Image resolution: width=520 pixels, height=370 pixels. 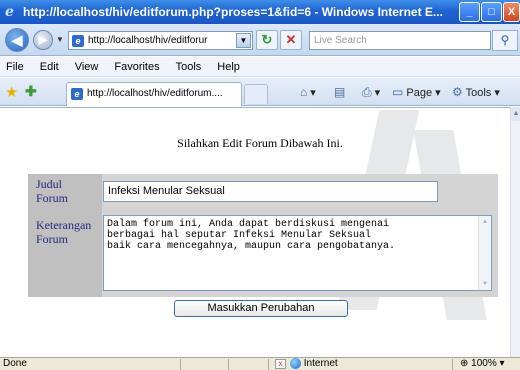 What do you see at coordinates (260, 67) in the screenshot?
I see `menu-bar: File Edit View Favorites Tools Help` at bounding box center [260, 67].